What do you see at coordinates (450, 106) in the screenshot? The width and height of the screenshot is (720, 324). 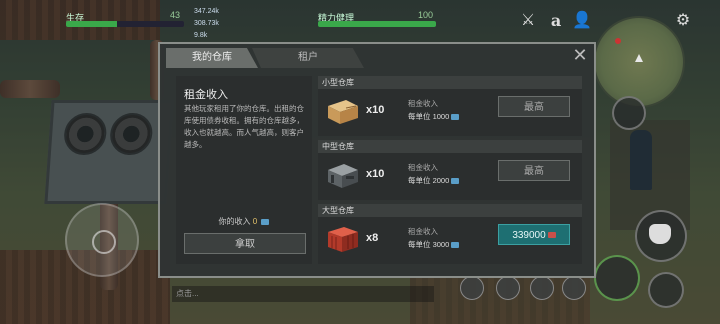 I see `warehouse-small: 小型仓库 x10 租金收入 每单位 1000 最高` at bounding box center [450, 106].